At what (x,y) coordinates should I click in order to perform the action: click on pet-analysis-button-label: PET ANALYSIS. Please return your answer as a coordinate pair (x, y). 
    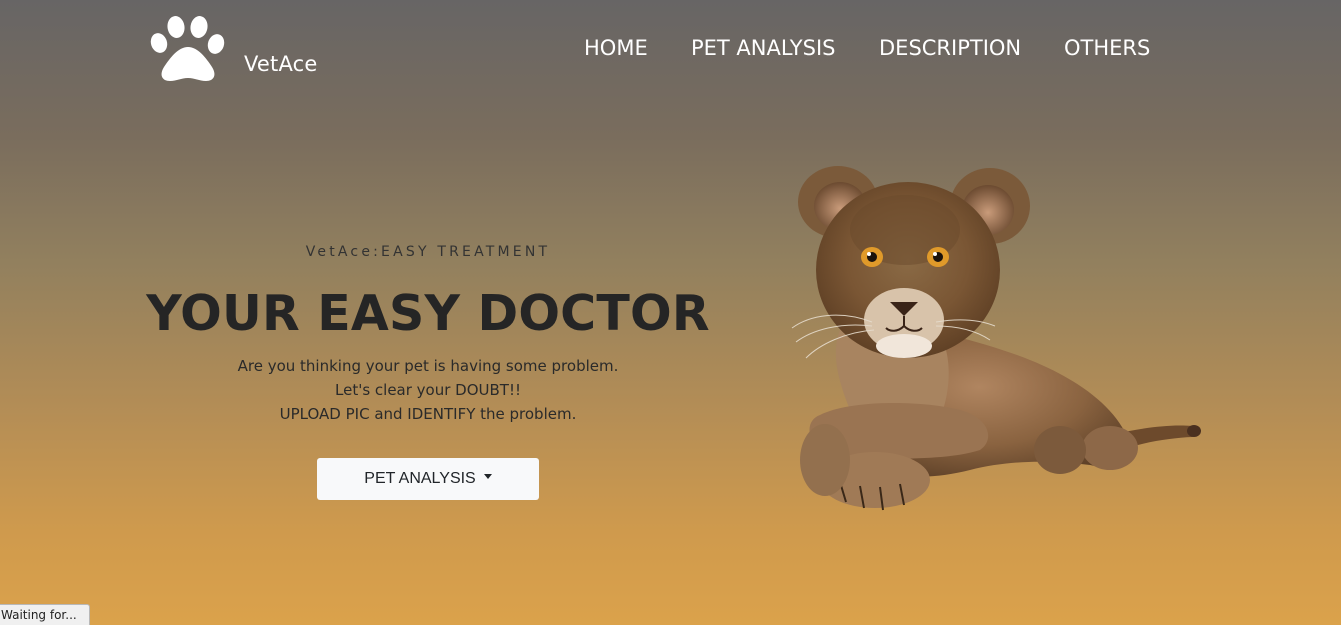
    Looking at the image, I should click on (420, 478).